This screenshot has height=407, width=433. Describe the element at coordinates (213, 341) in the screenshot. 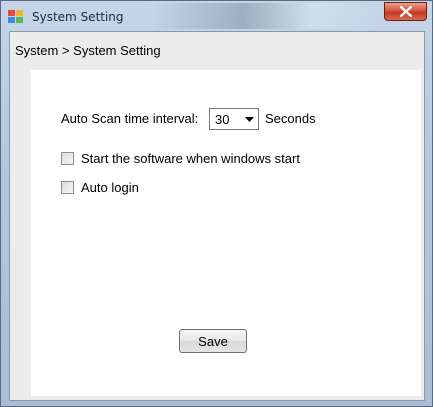

I see `save-button: Save` at that location.